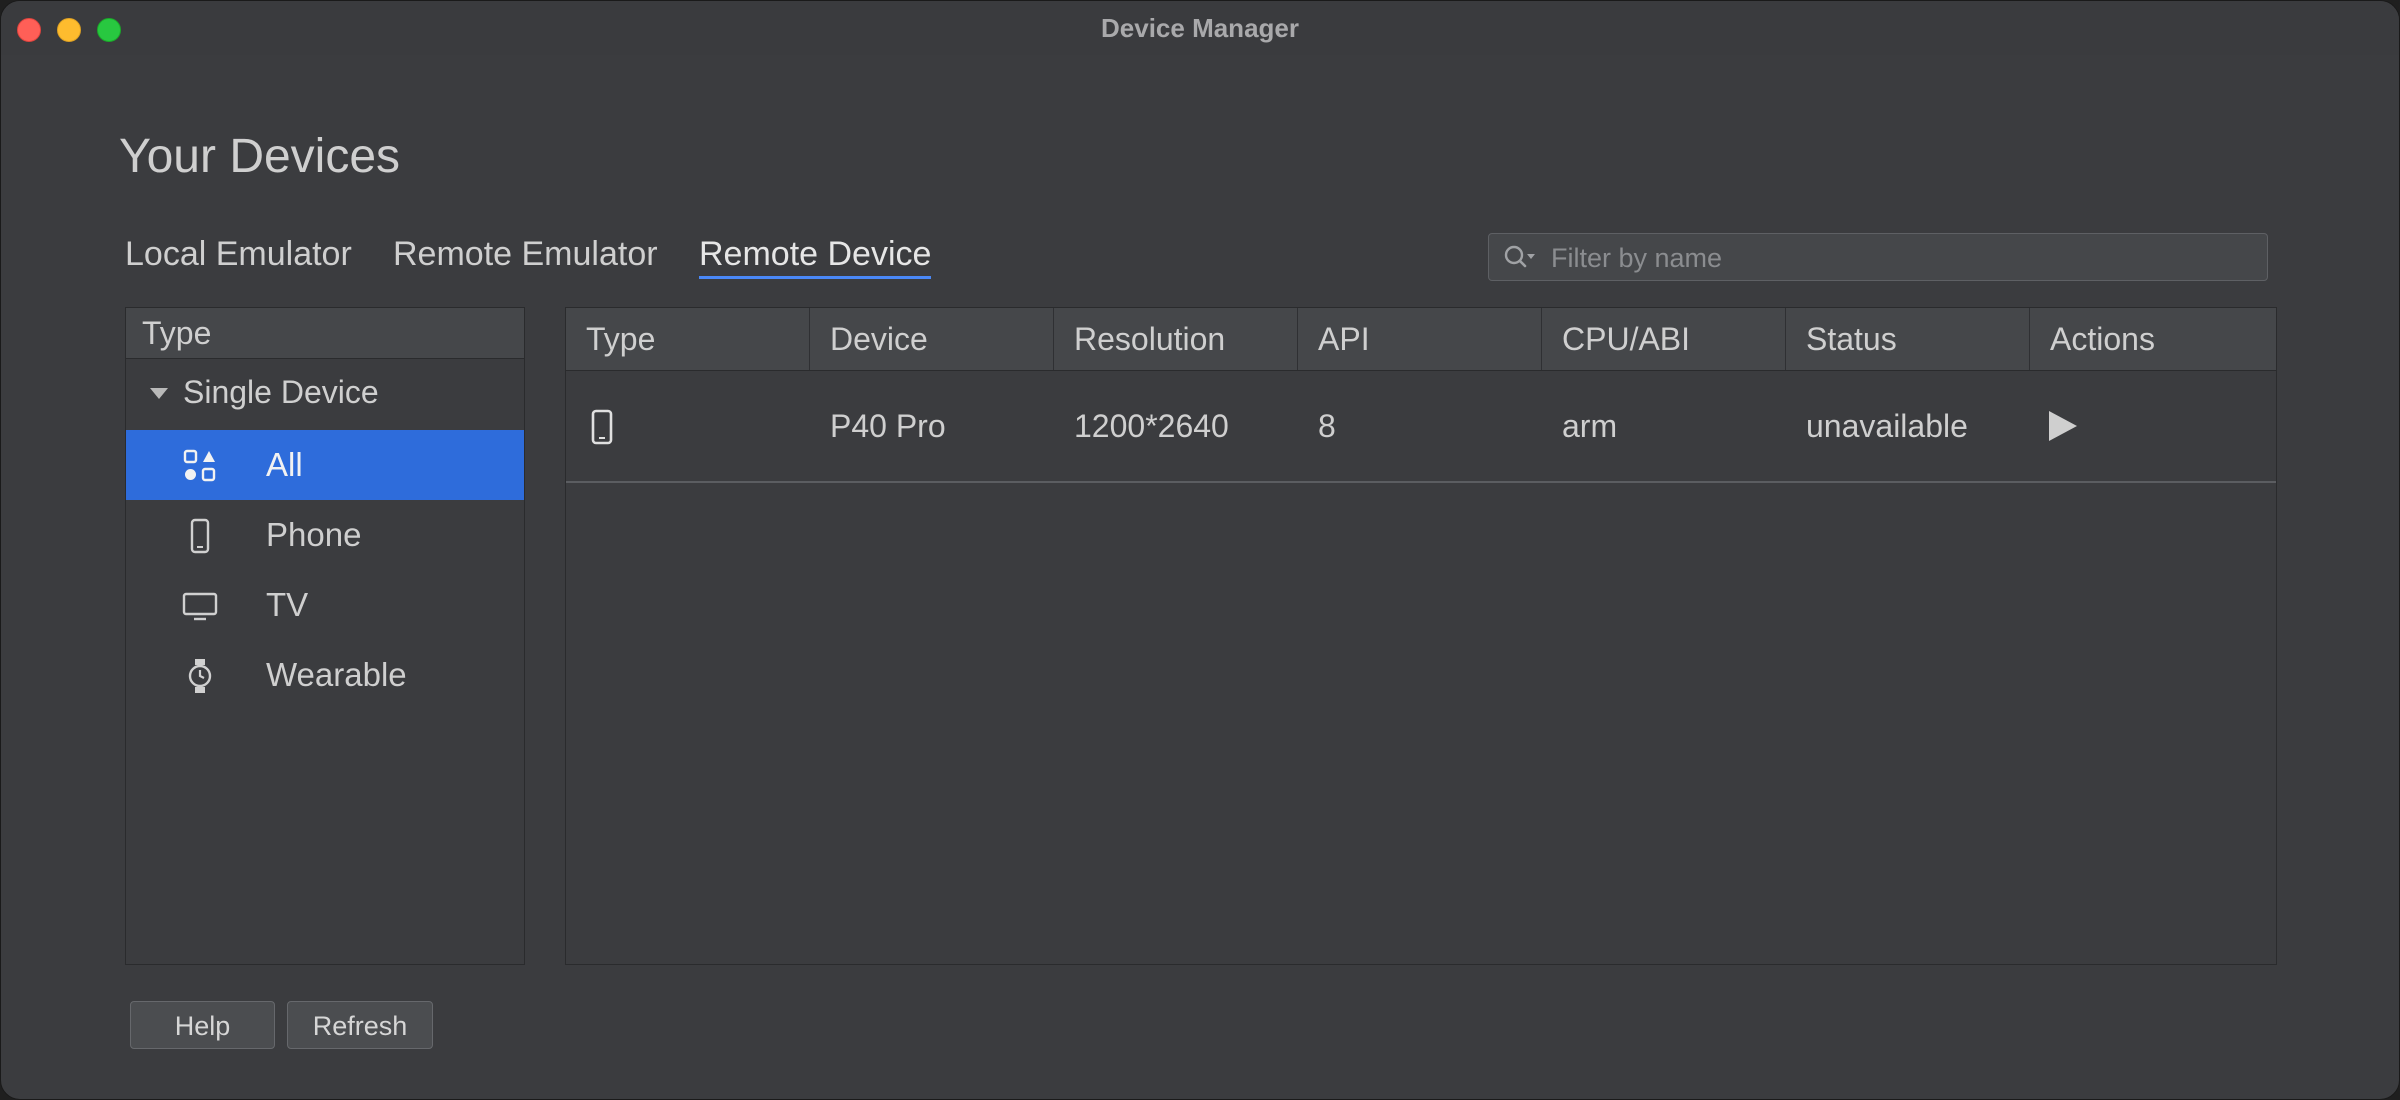 The width and height of the screenshot is (2400, 1100). I want to click on search-icon, so click(1520, 257).